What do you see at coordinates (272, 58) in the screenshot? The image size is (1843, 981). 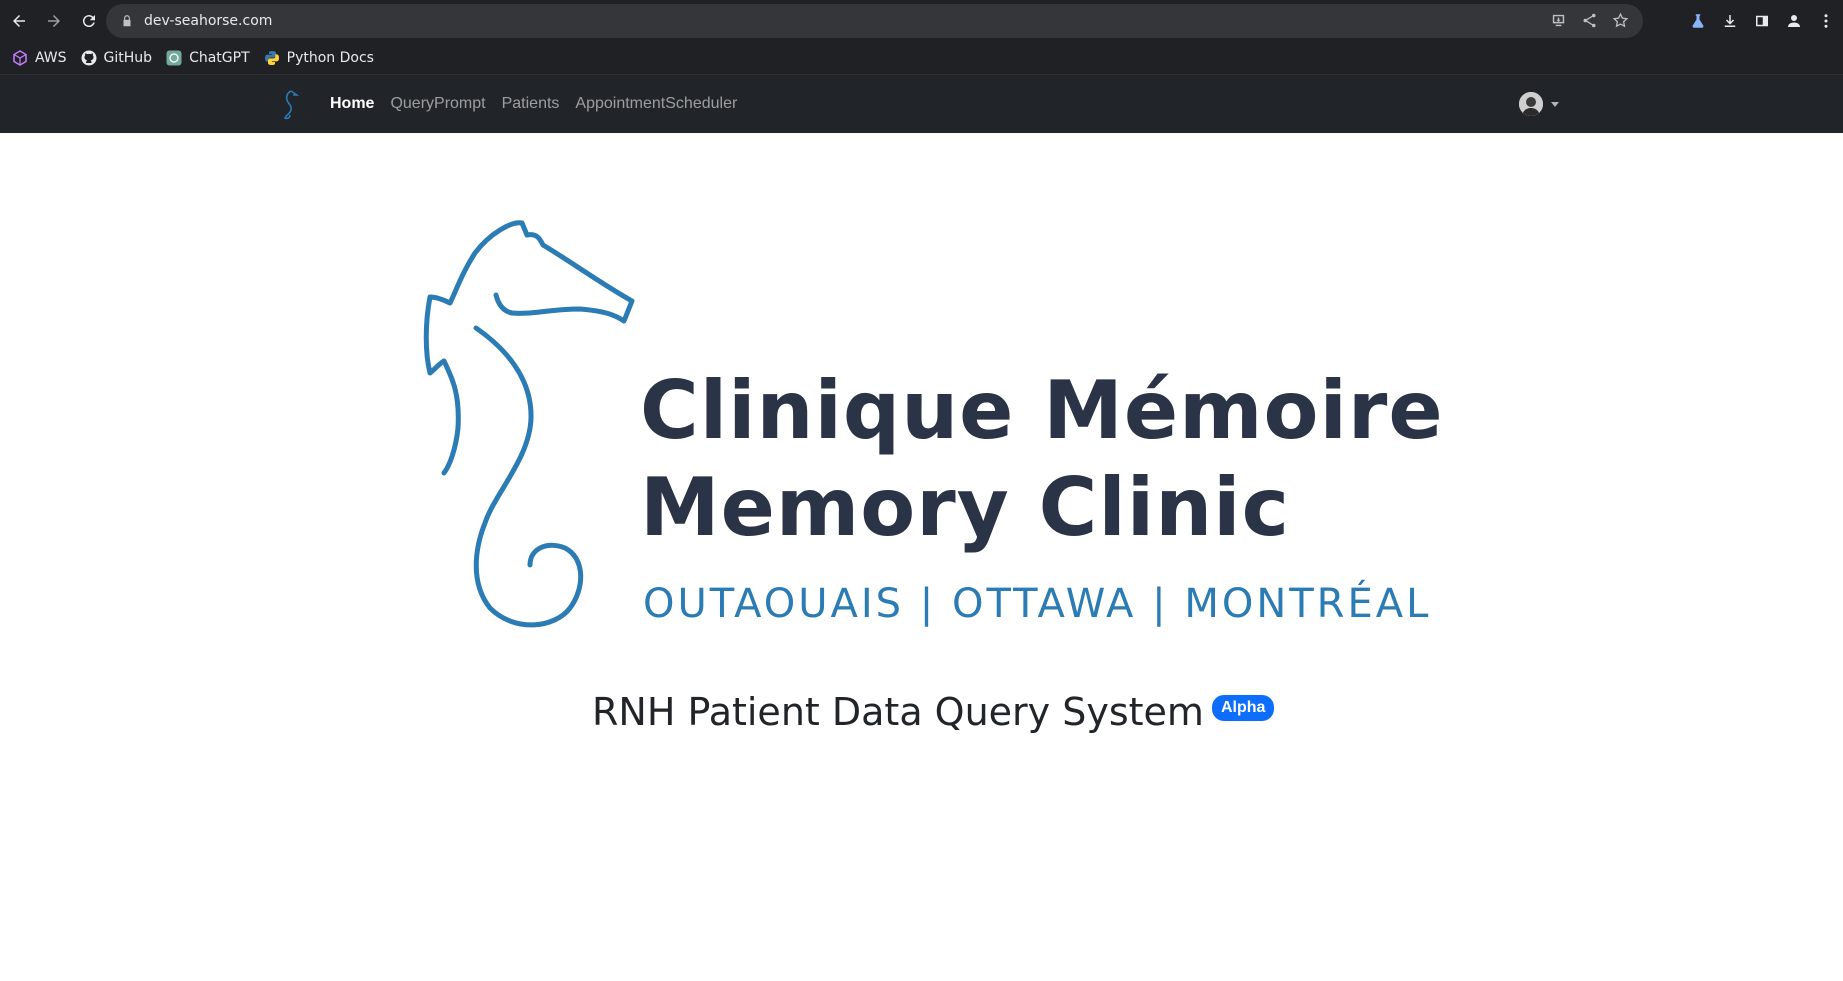 I see `python-icon` at bounding box center [272, 58].